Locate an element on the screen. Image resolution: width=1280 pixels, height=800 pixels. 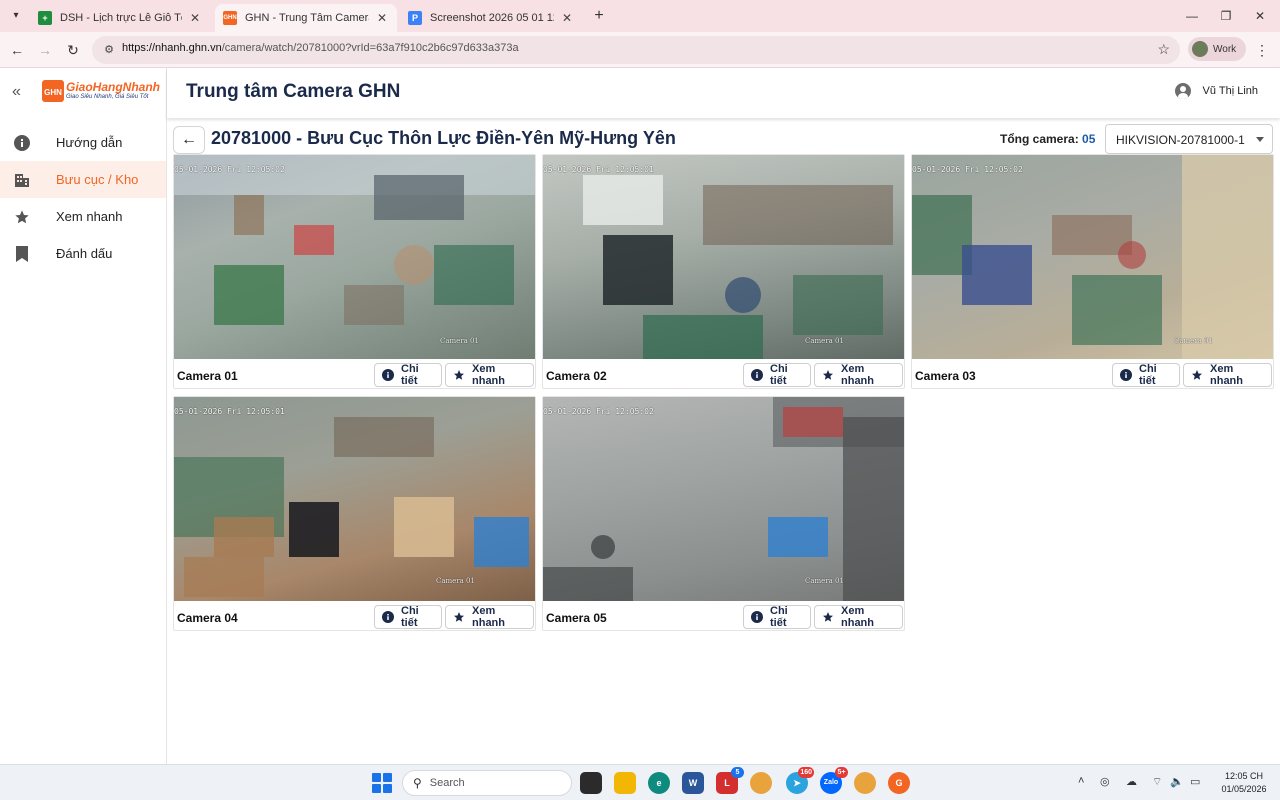
page-title: Trung tâm Camera GHN is located at coordinates (293, 91).